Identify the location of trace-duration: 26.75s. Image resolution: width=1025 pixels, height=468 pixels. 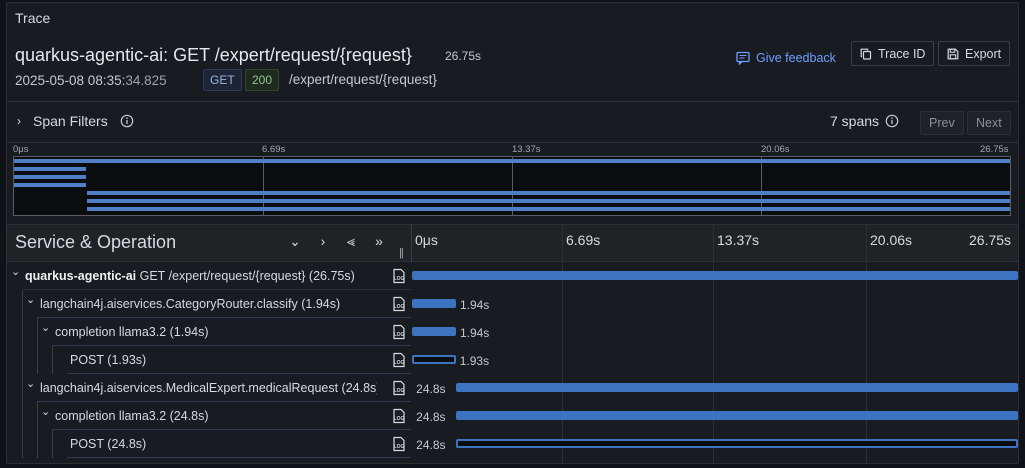
(463, 56).